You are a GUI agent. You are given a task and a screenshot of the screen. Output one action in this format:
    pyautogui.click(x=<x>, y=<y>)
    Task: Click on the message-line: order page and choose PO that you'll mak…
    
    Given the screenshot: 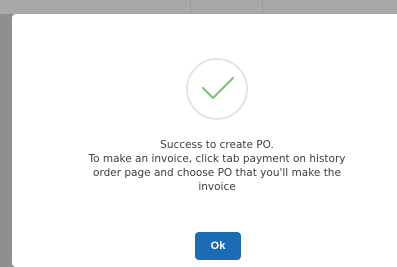 What is the action you would take?
    pyautogui.click(x=217, y=173)
    